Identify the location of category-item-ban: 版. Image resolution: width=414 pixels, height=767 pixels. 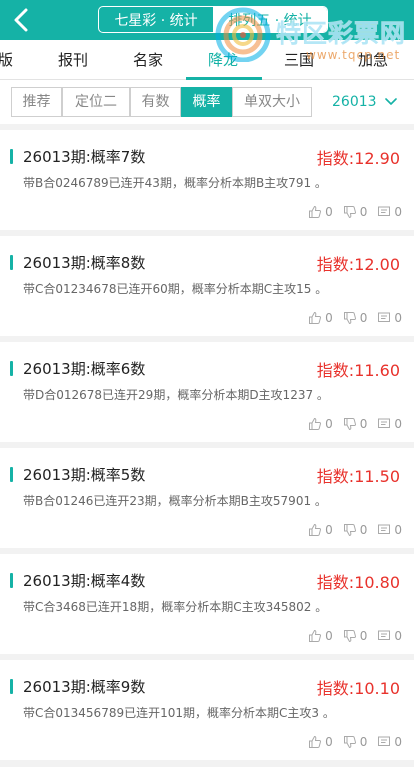
(6, 60).